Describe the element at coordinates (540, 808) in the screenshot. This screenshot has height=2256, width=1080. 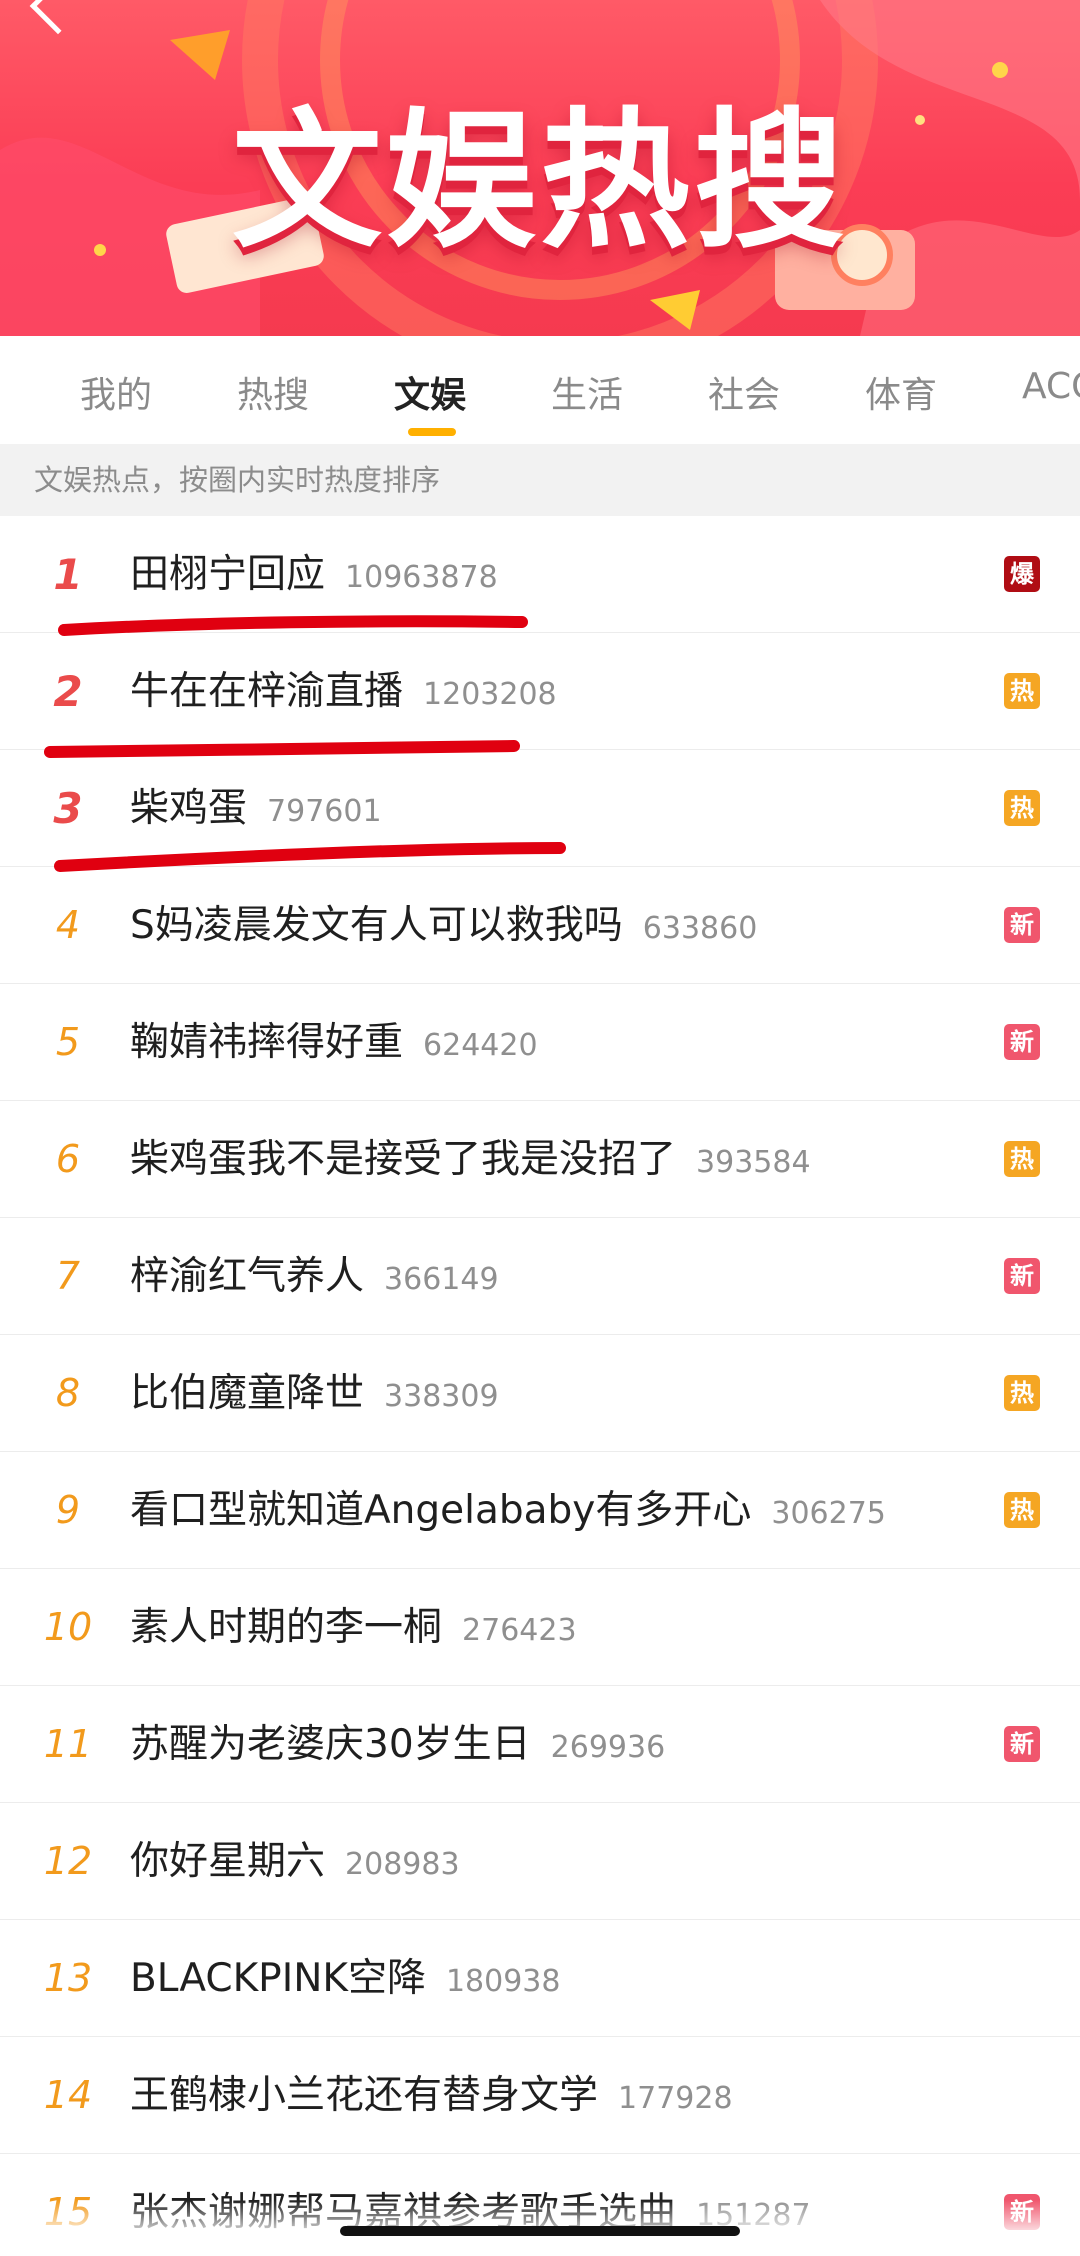
I see `list-item: 3 柴鸡蛋 797601 热` at that location.